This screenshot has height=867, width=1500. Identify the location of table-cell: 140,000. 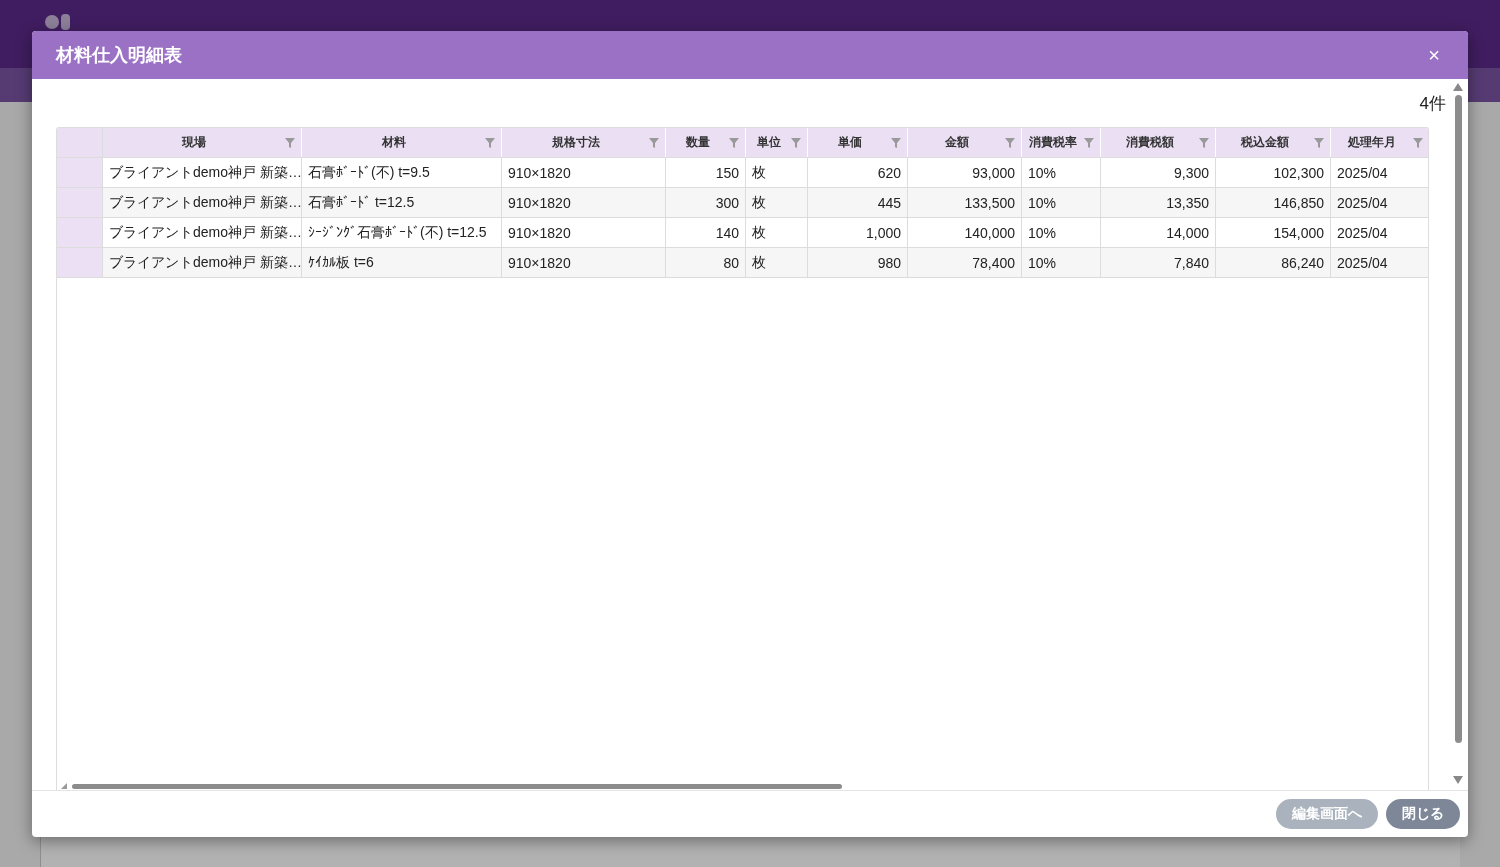
(965, 232).